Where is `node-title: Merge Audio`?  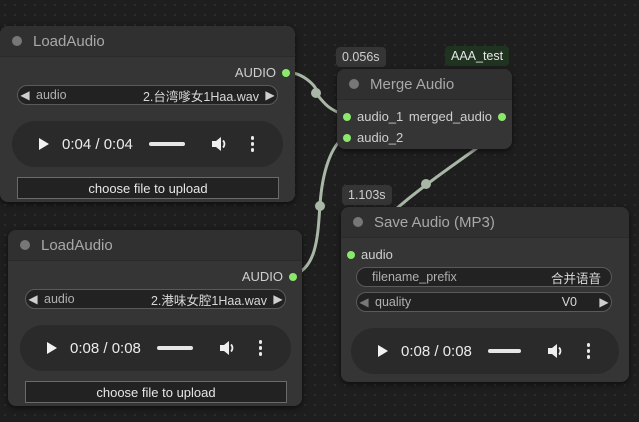
node-title: Merge Audio is located at coordinates (412, 84).